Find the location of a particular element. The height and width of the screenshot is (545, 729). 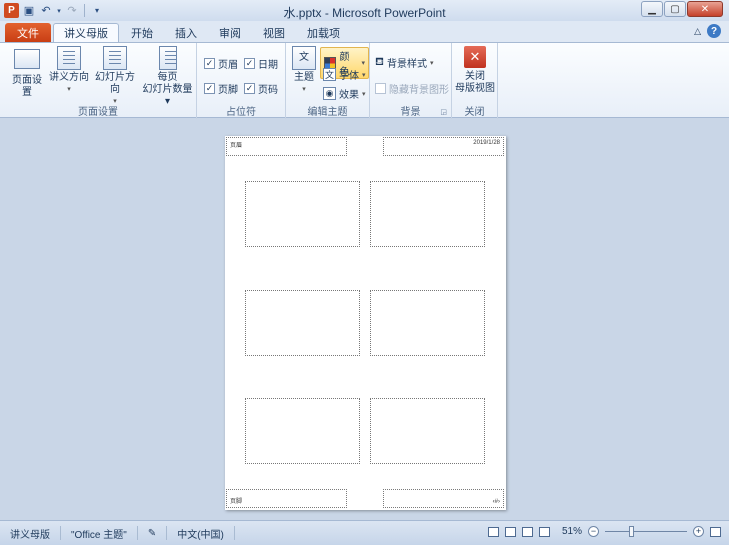

slides-per-page-label: 每页 is located at coordinates (167, 77).